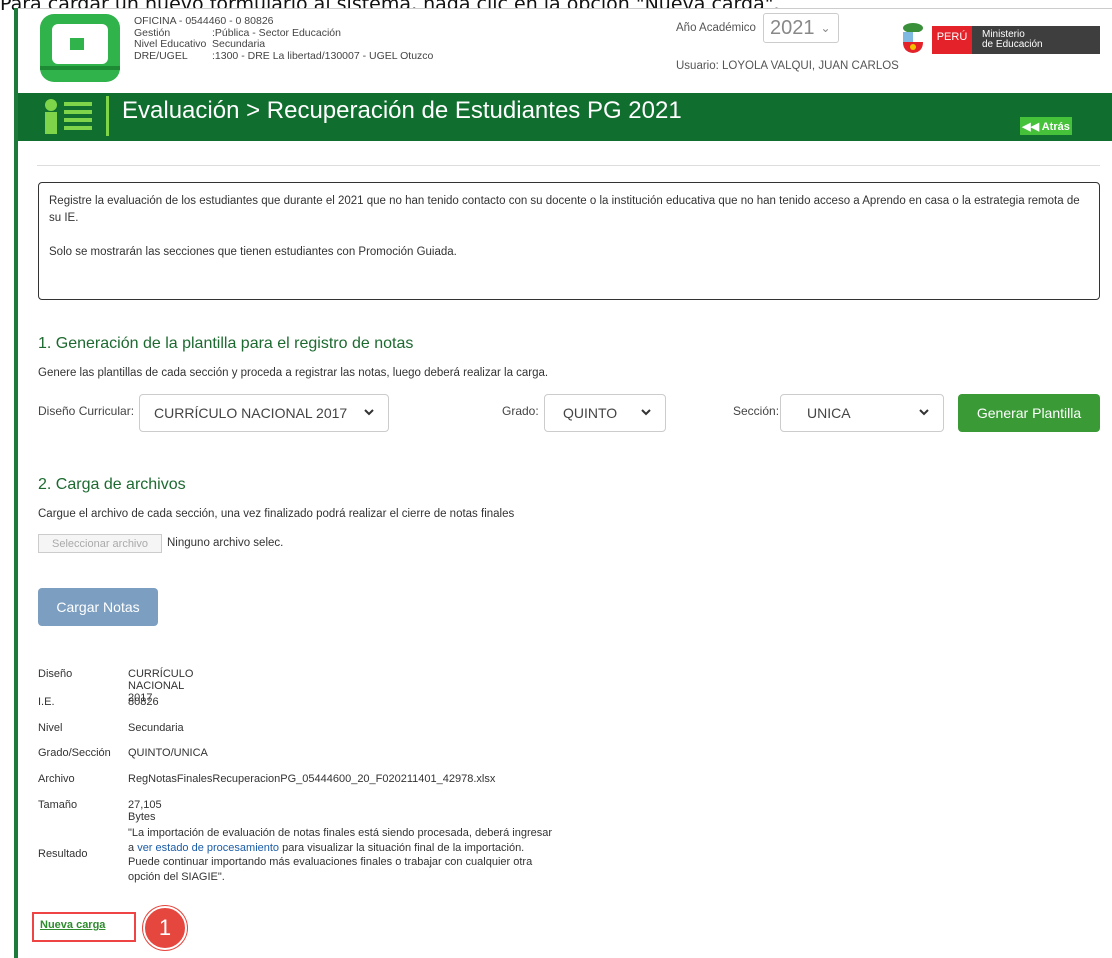  I want to click on diseno-value: CURRÍCULO NACIONAL 2017, so click(251, 413).